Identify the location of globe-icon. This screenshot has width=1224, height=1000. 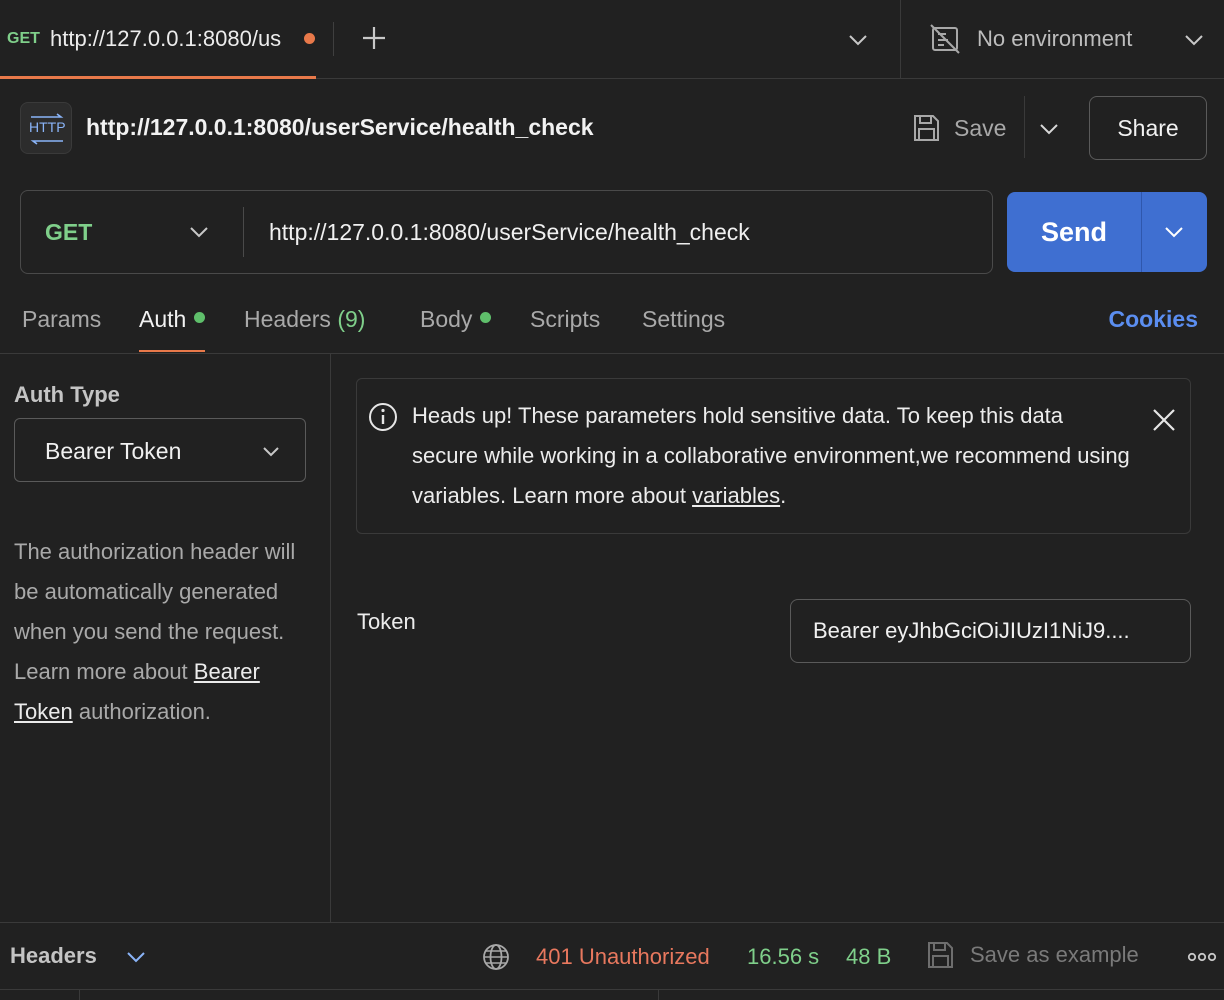
(496, 957).